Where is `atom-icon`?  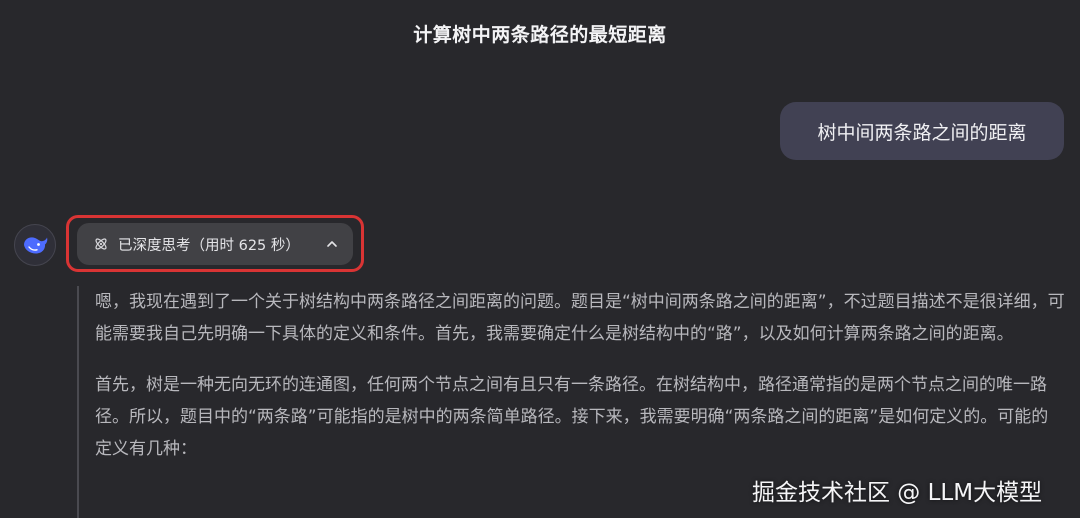
atom-icon is located at coordinates (101, 244).